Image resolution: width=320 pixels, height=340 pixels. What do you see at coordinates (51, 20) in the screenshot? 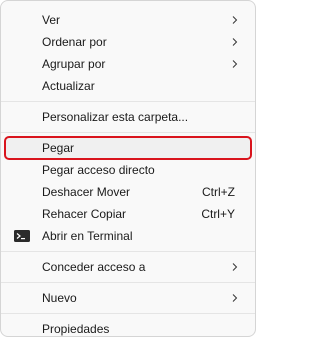
I see `menu-item-label: Ver` at bounding box center [51, 20].